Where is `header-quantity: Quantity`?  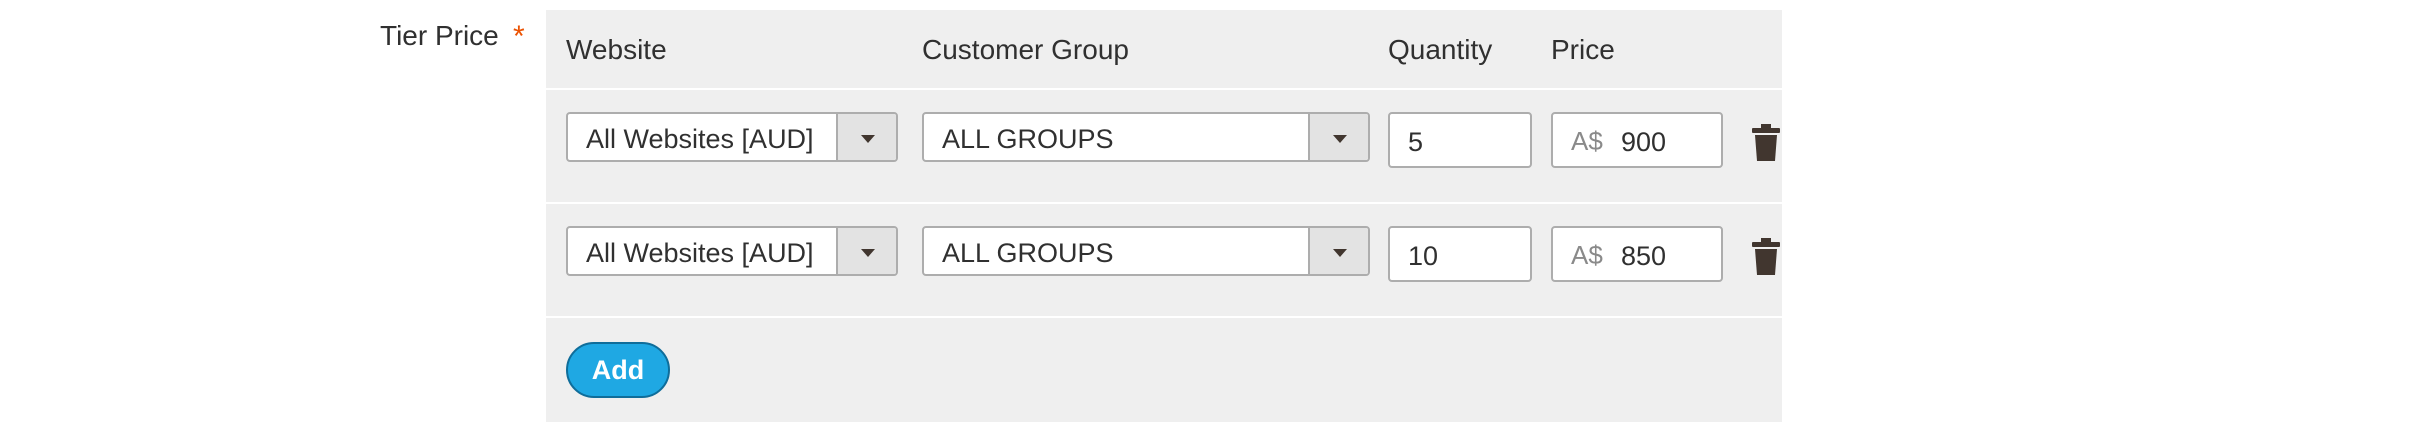
header-quantity: Quantity is located at coordinates (1440, 49).